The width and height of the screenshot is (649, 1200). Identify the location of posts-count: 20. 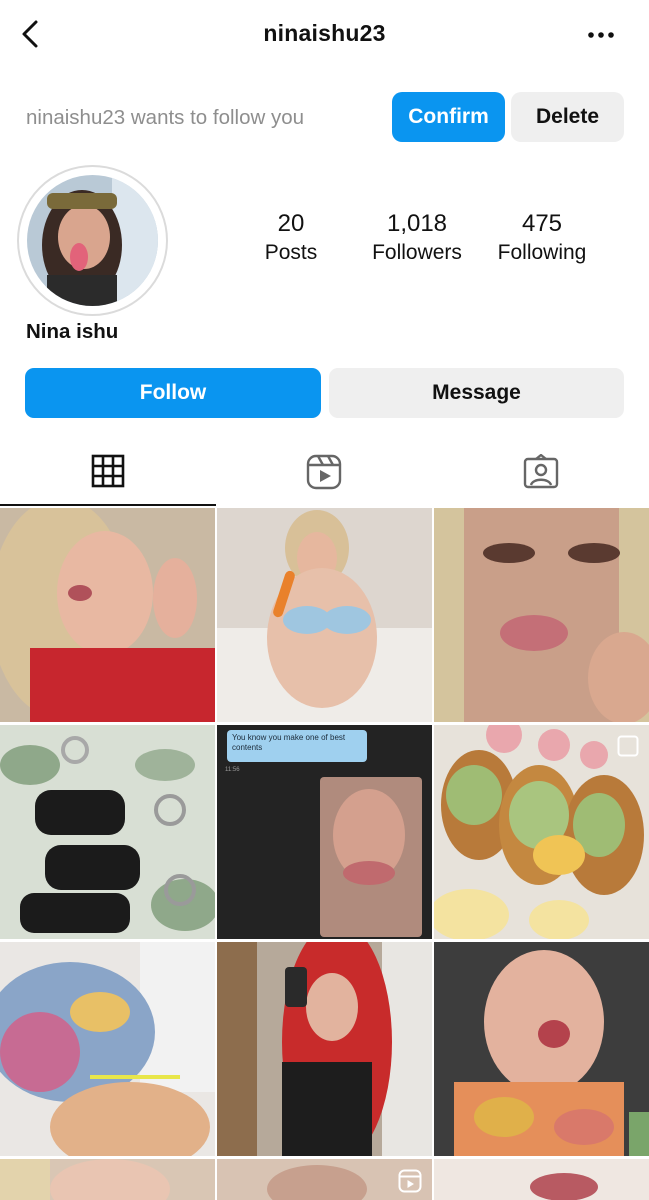
(291, 223).